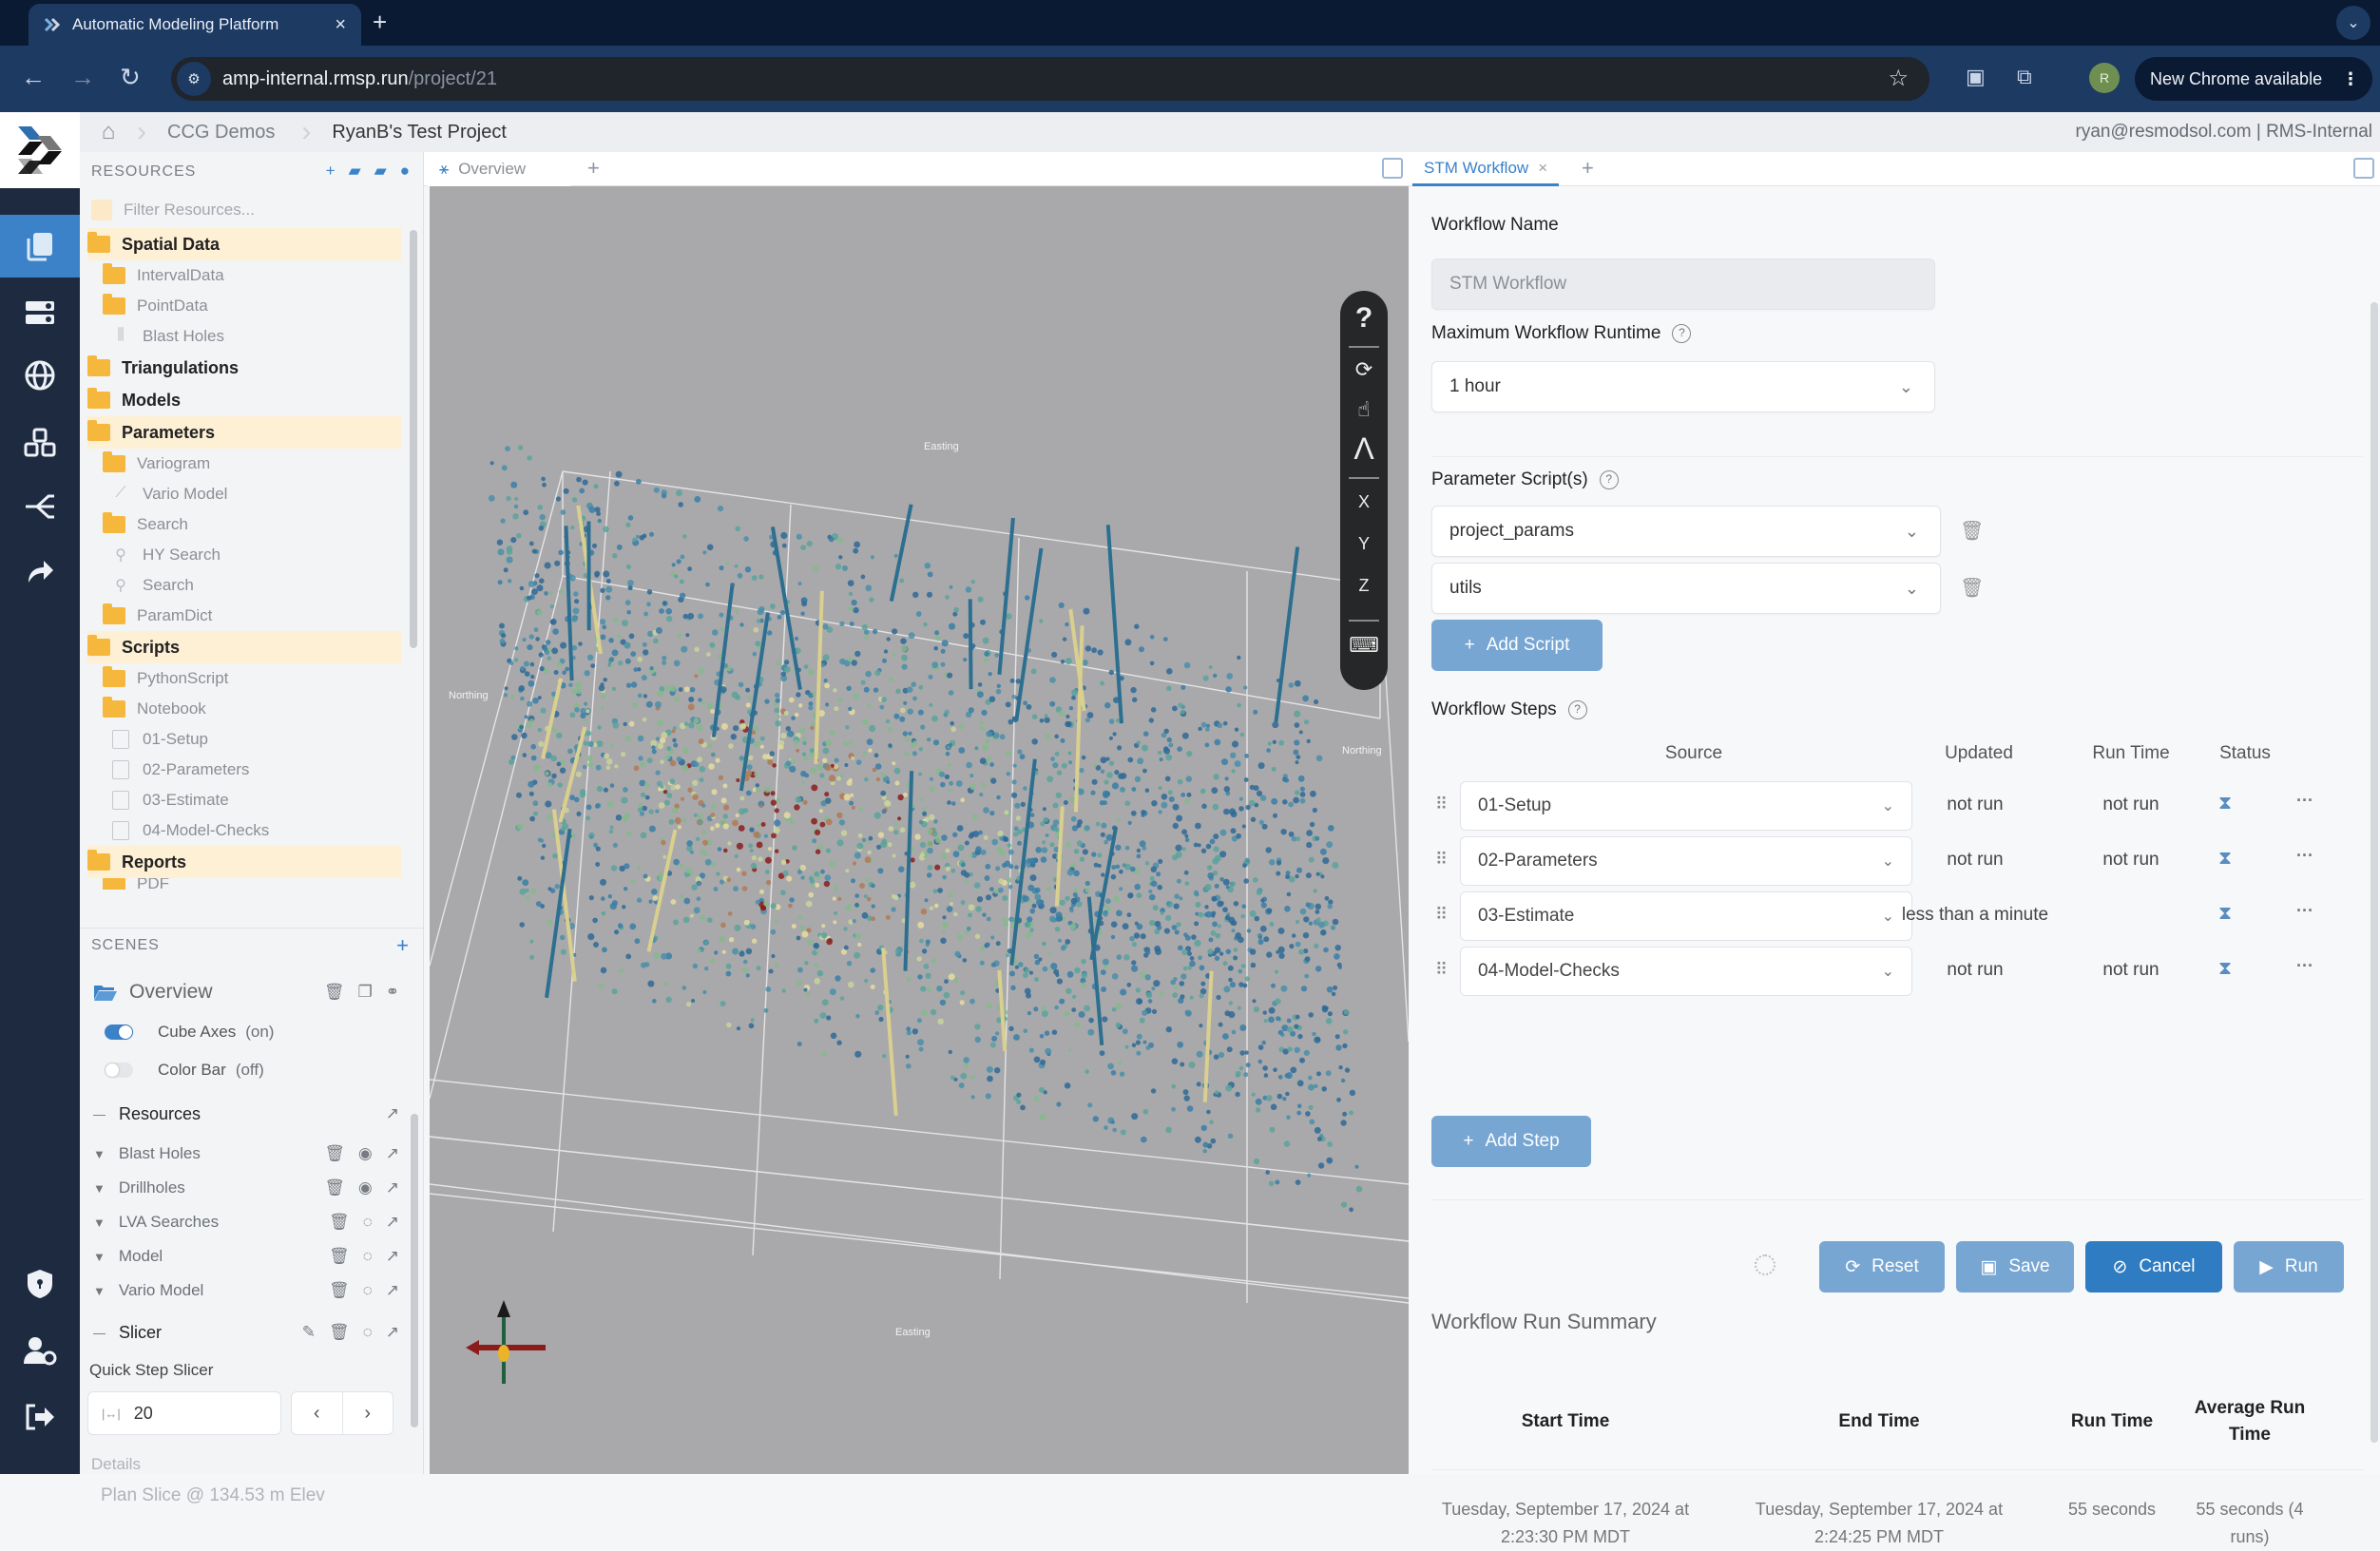 The image size is (2380, 1551). I want to click on tree-item-pointdata: PointData, so click(244, 306).